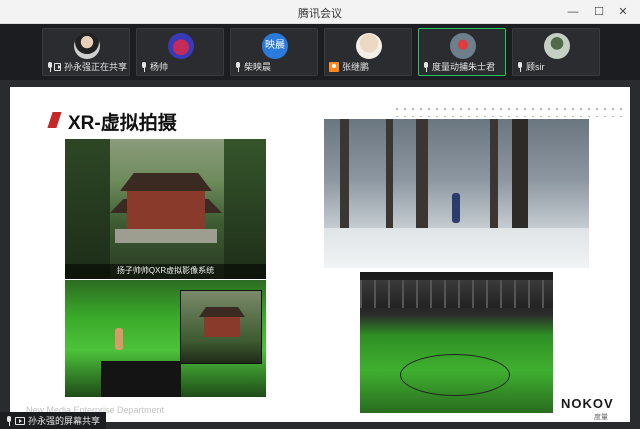  What do you see at coordinates (166, 236) in the screenshot?
I see `temple-base` at bounding box center [166, 236].